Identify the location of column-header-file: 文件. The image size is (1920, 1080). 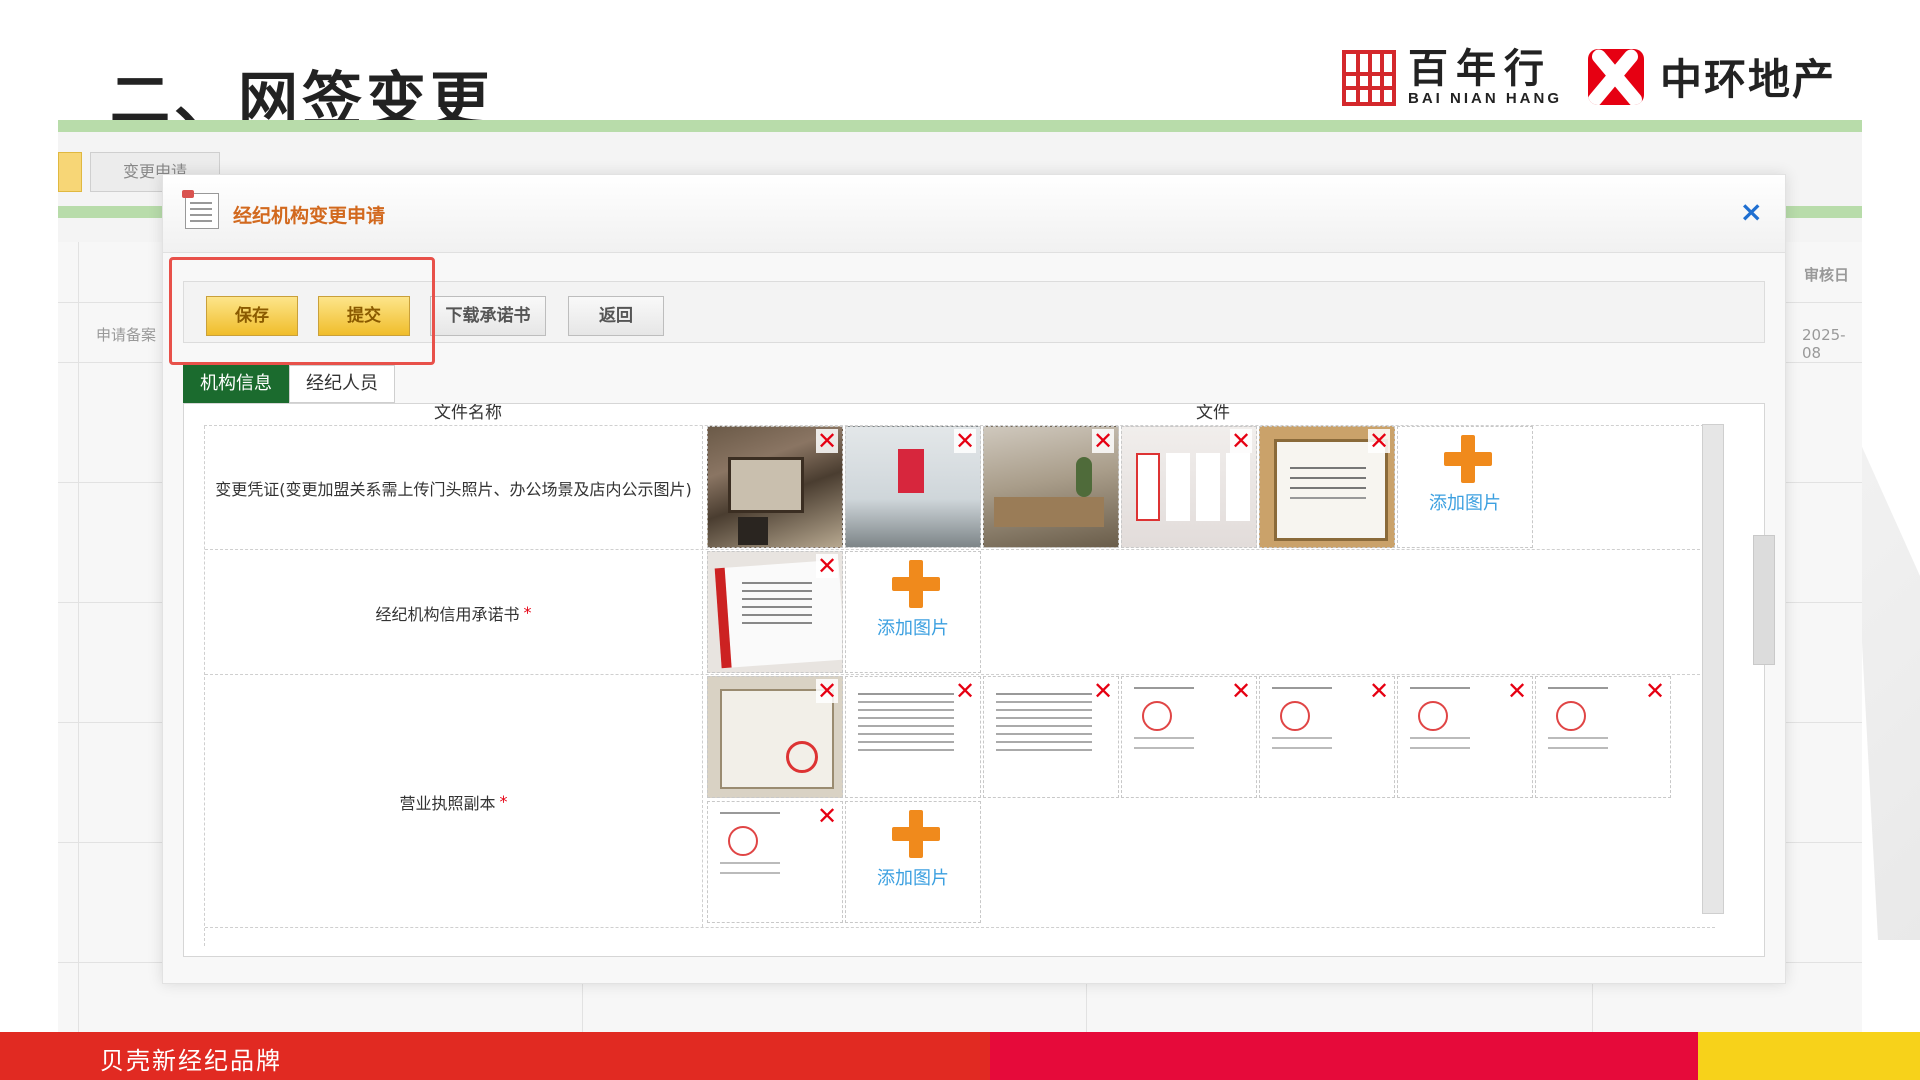
(1213, 413).